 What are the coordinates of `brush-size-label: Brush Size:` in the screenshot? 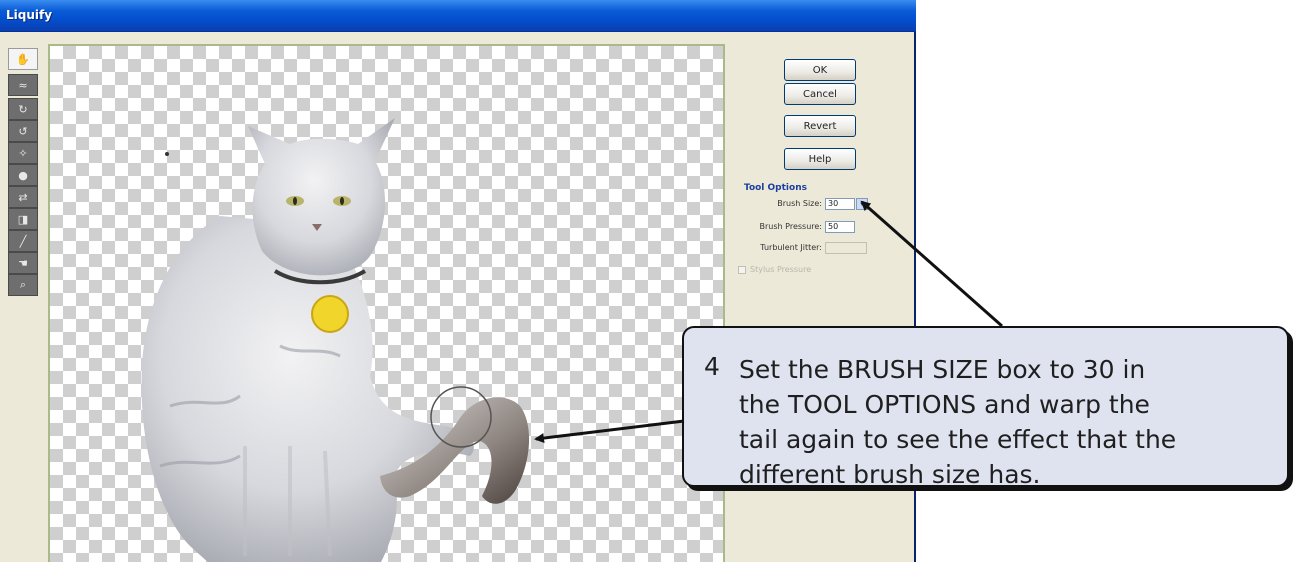 It's located at (799, 203).